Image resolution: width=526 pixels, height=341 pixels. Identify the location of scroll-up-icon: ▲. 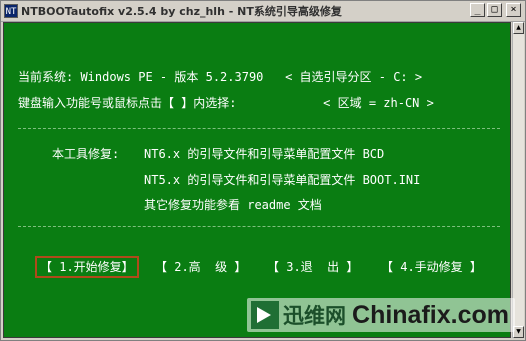
(518, 28).